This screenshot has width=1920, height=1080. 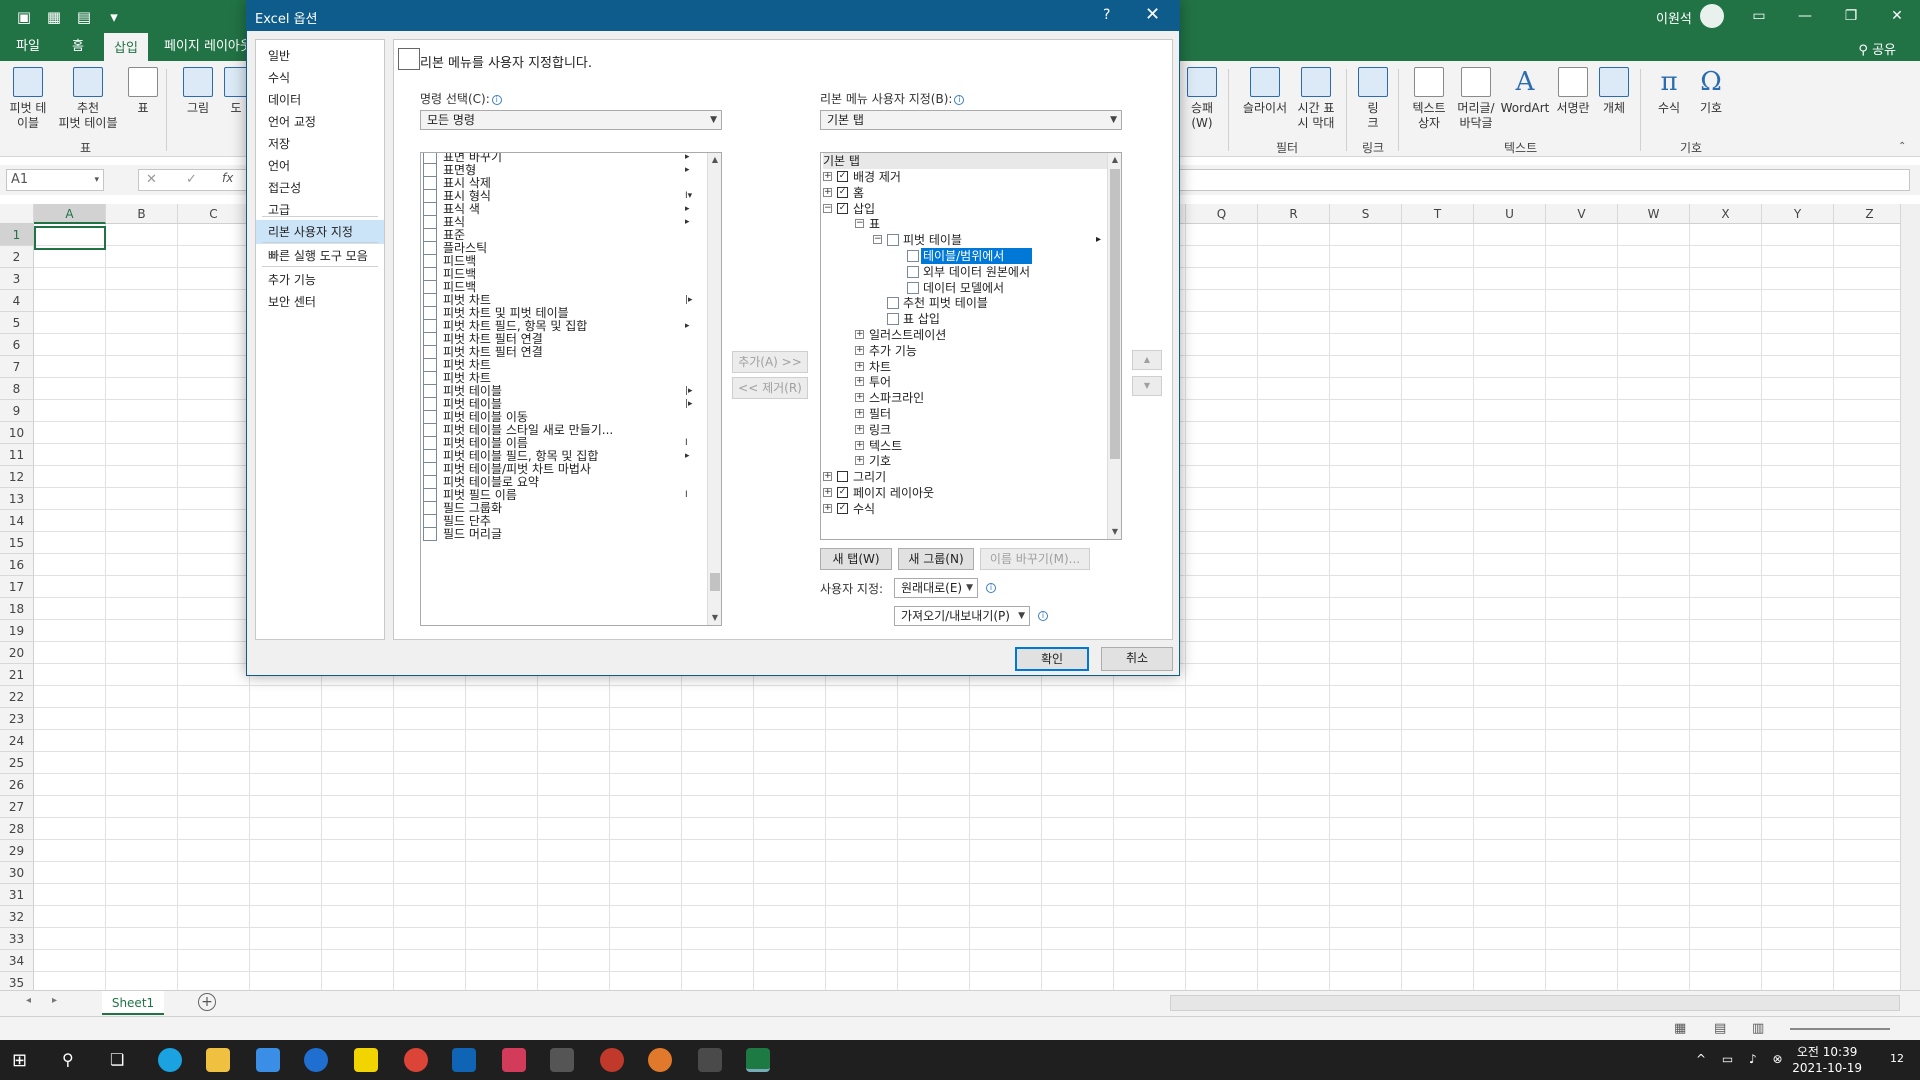 I want to click on move-down-button: ▼, so click(x=1147, y=386).